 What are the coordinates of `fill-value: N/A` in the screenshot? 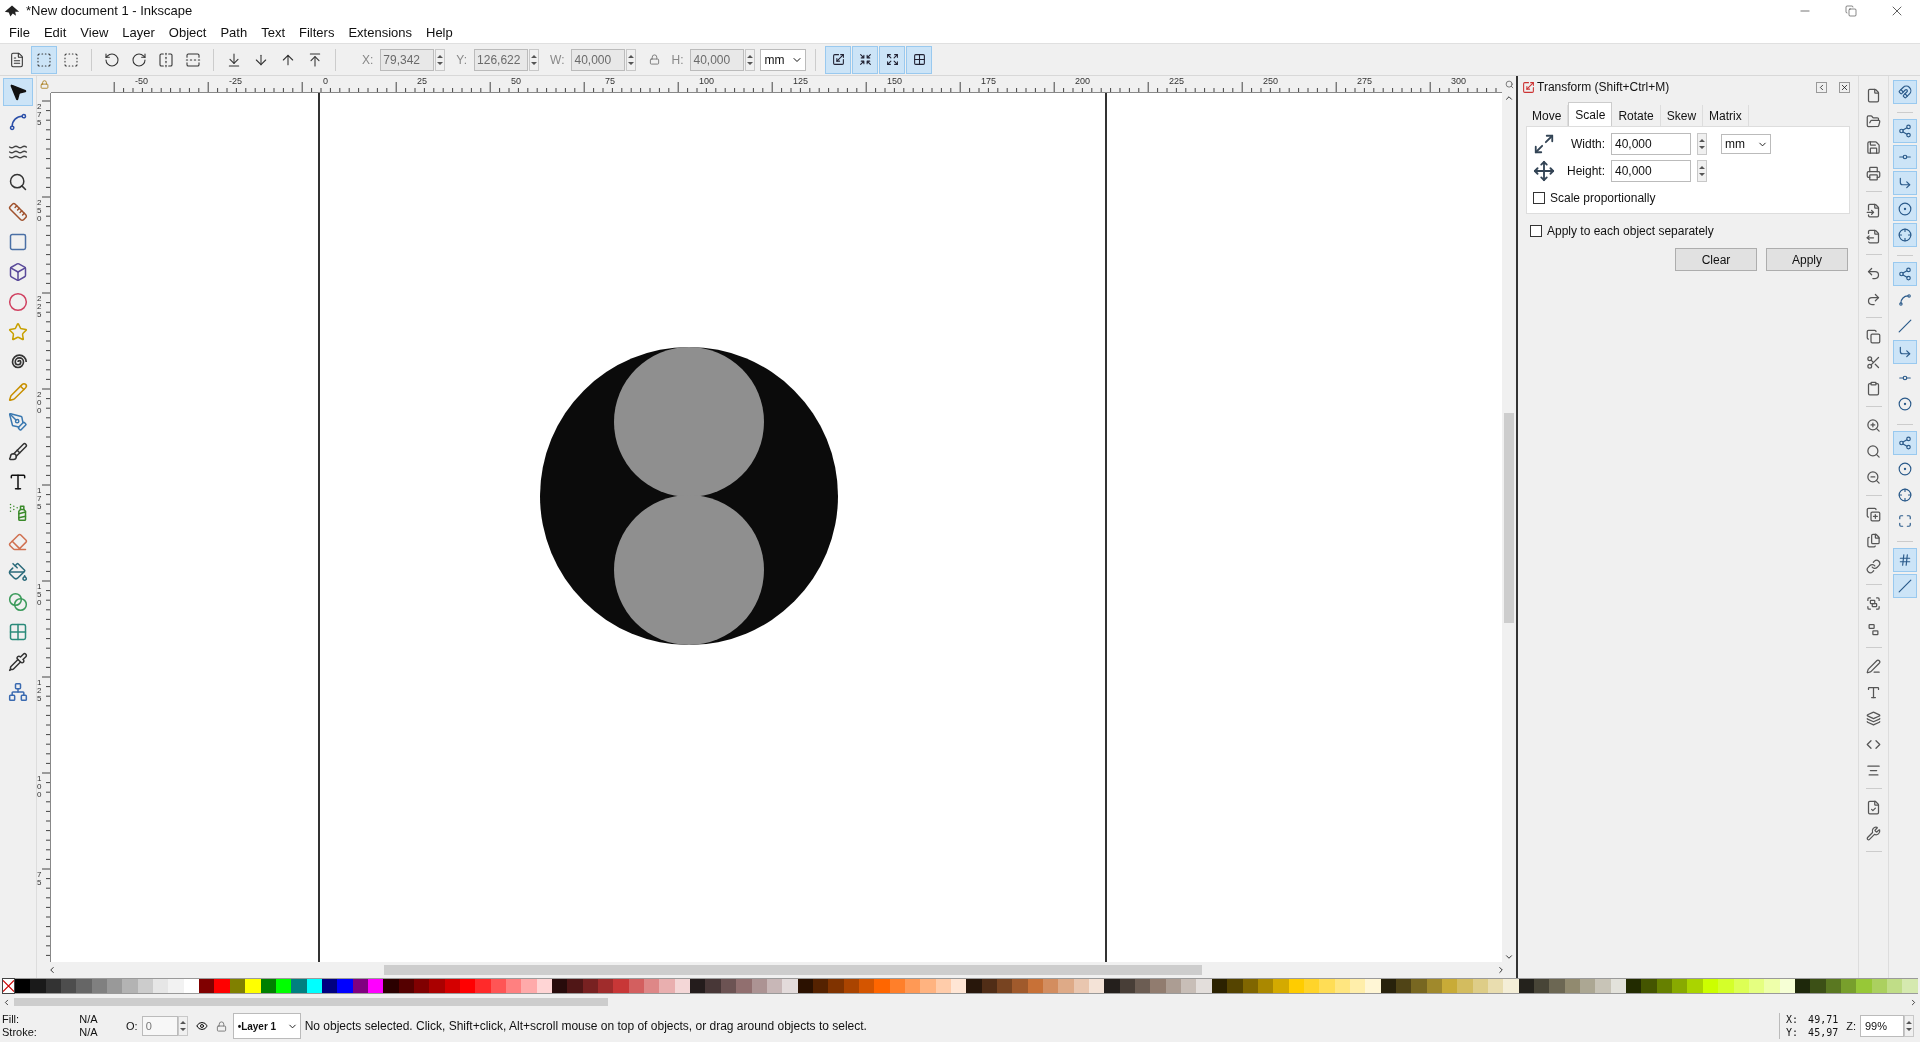 It's located at (89, 1019).